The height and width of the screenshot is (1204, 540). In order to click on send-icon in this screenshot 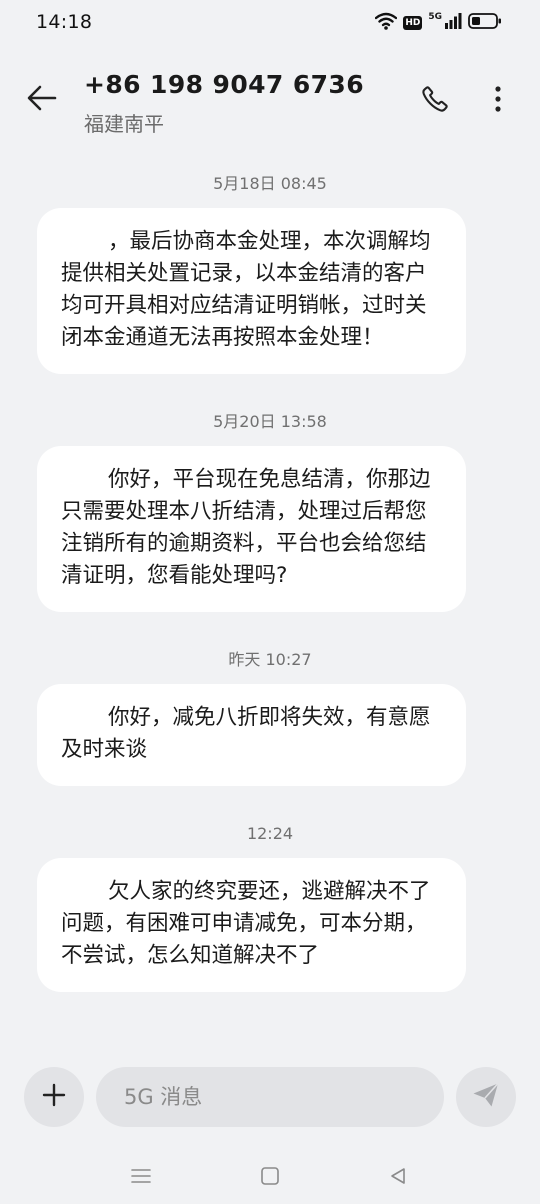, I will do `click(486, 1097)`.